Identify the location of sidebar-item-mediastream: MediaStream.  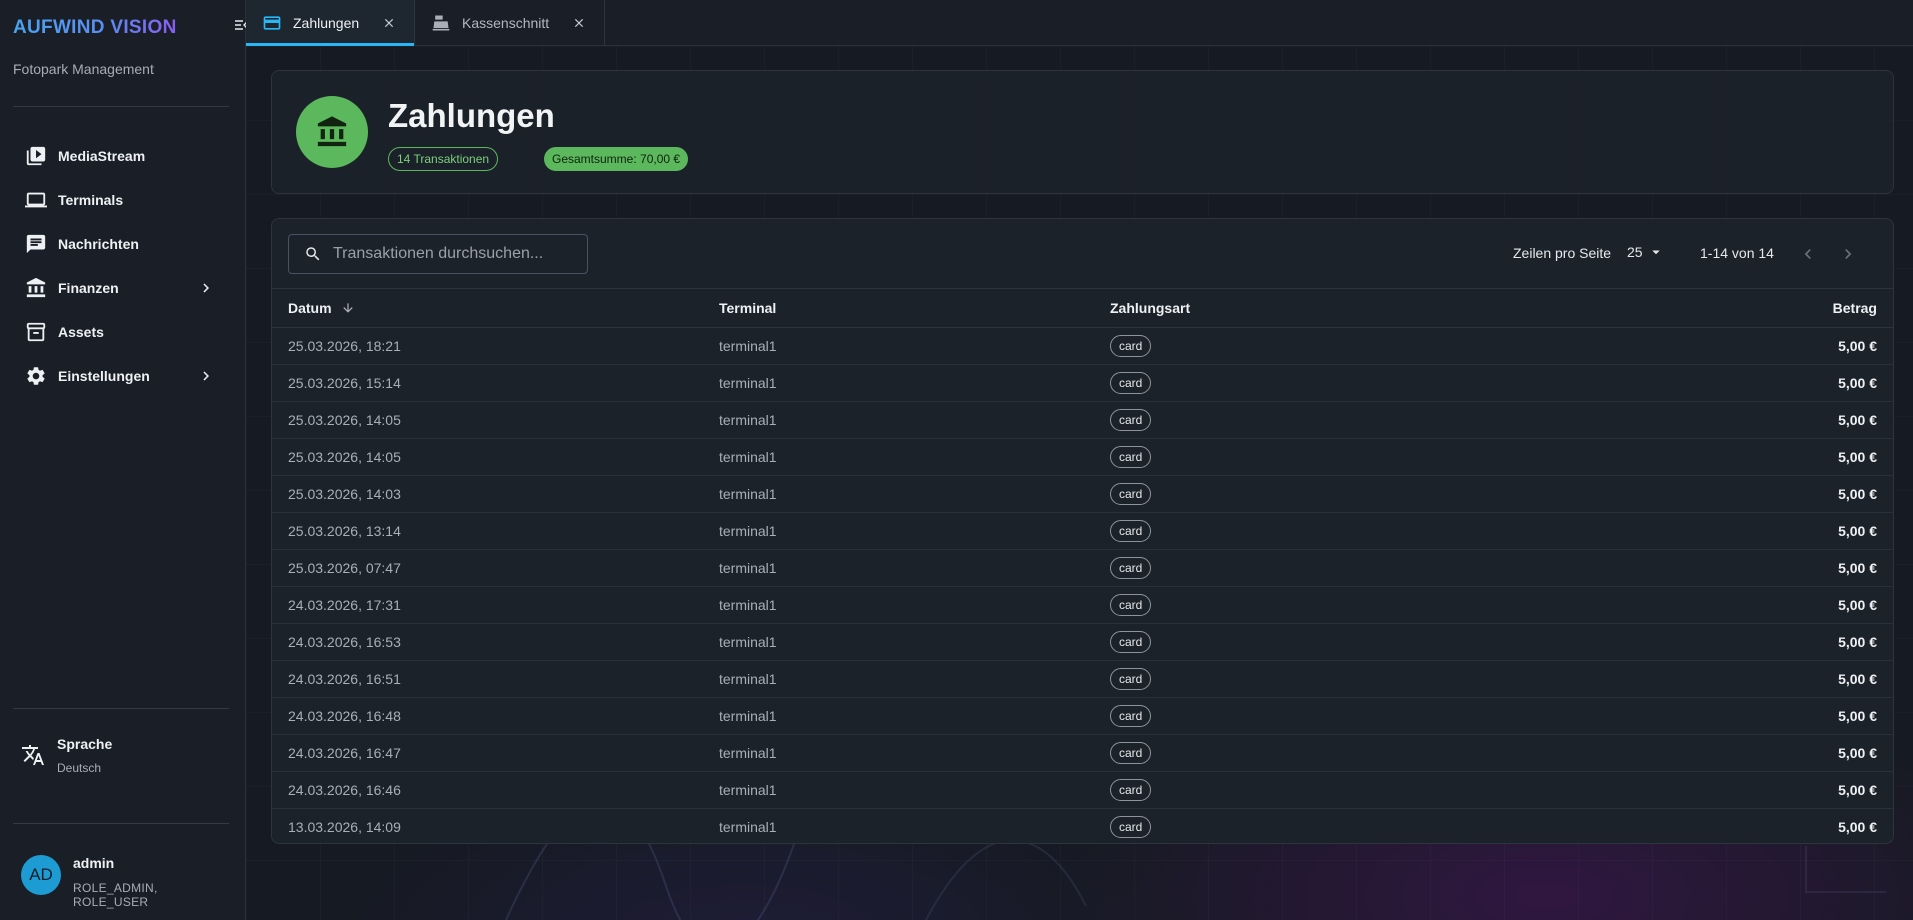
(121, 156).